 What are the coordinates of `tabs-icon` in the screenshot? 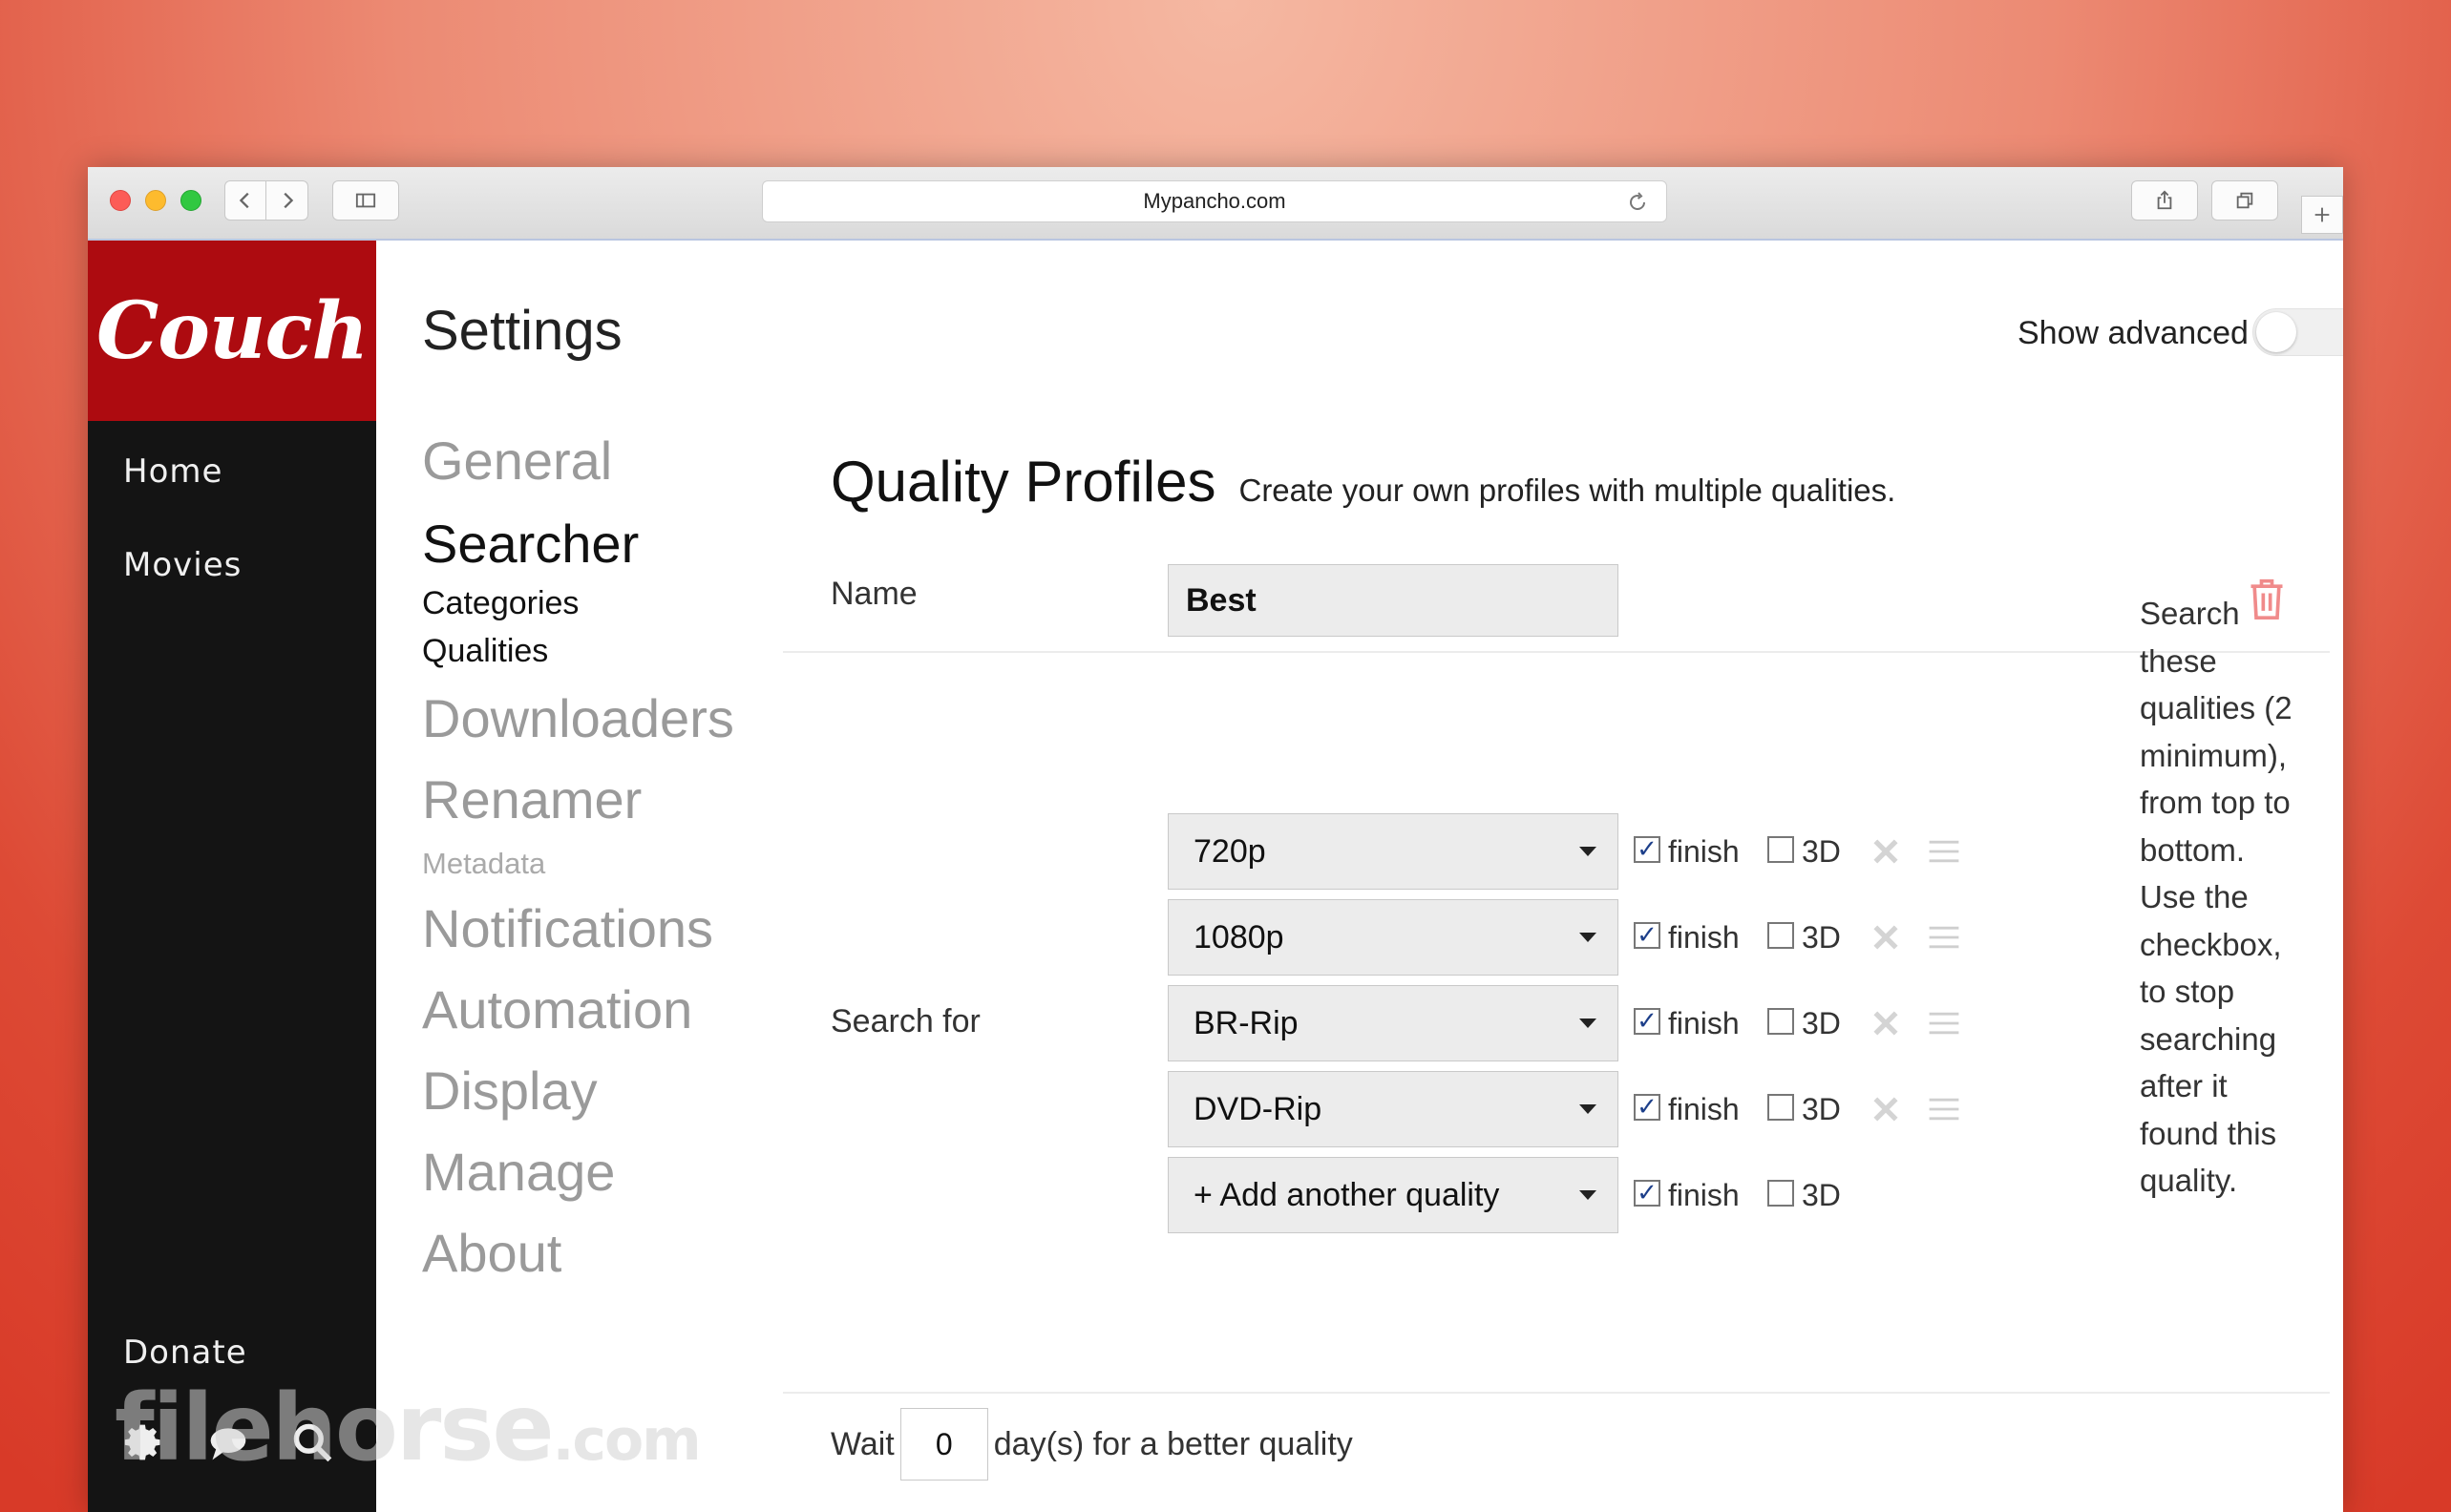 It's located at (2244, 201).